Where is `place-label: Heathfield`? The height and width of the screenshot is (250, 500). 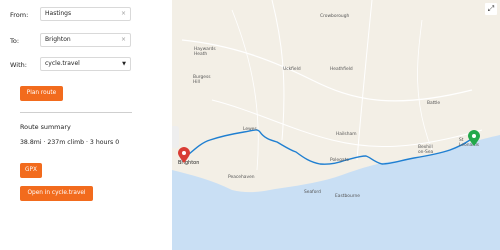
place-label: Heathfield is located at coordinates (341, 69).